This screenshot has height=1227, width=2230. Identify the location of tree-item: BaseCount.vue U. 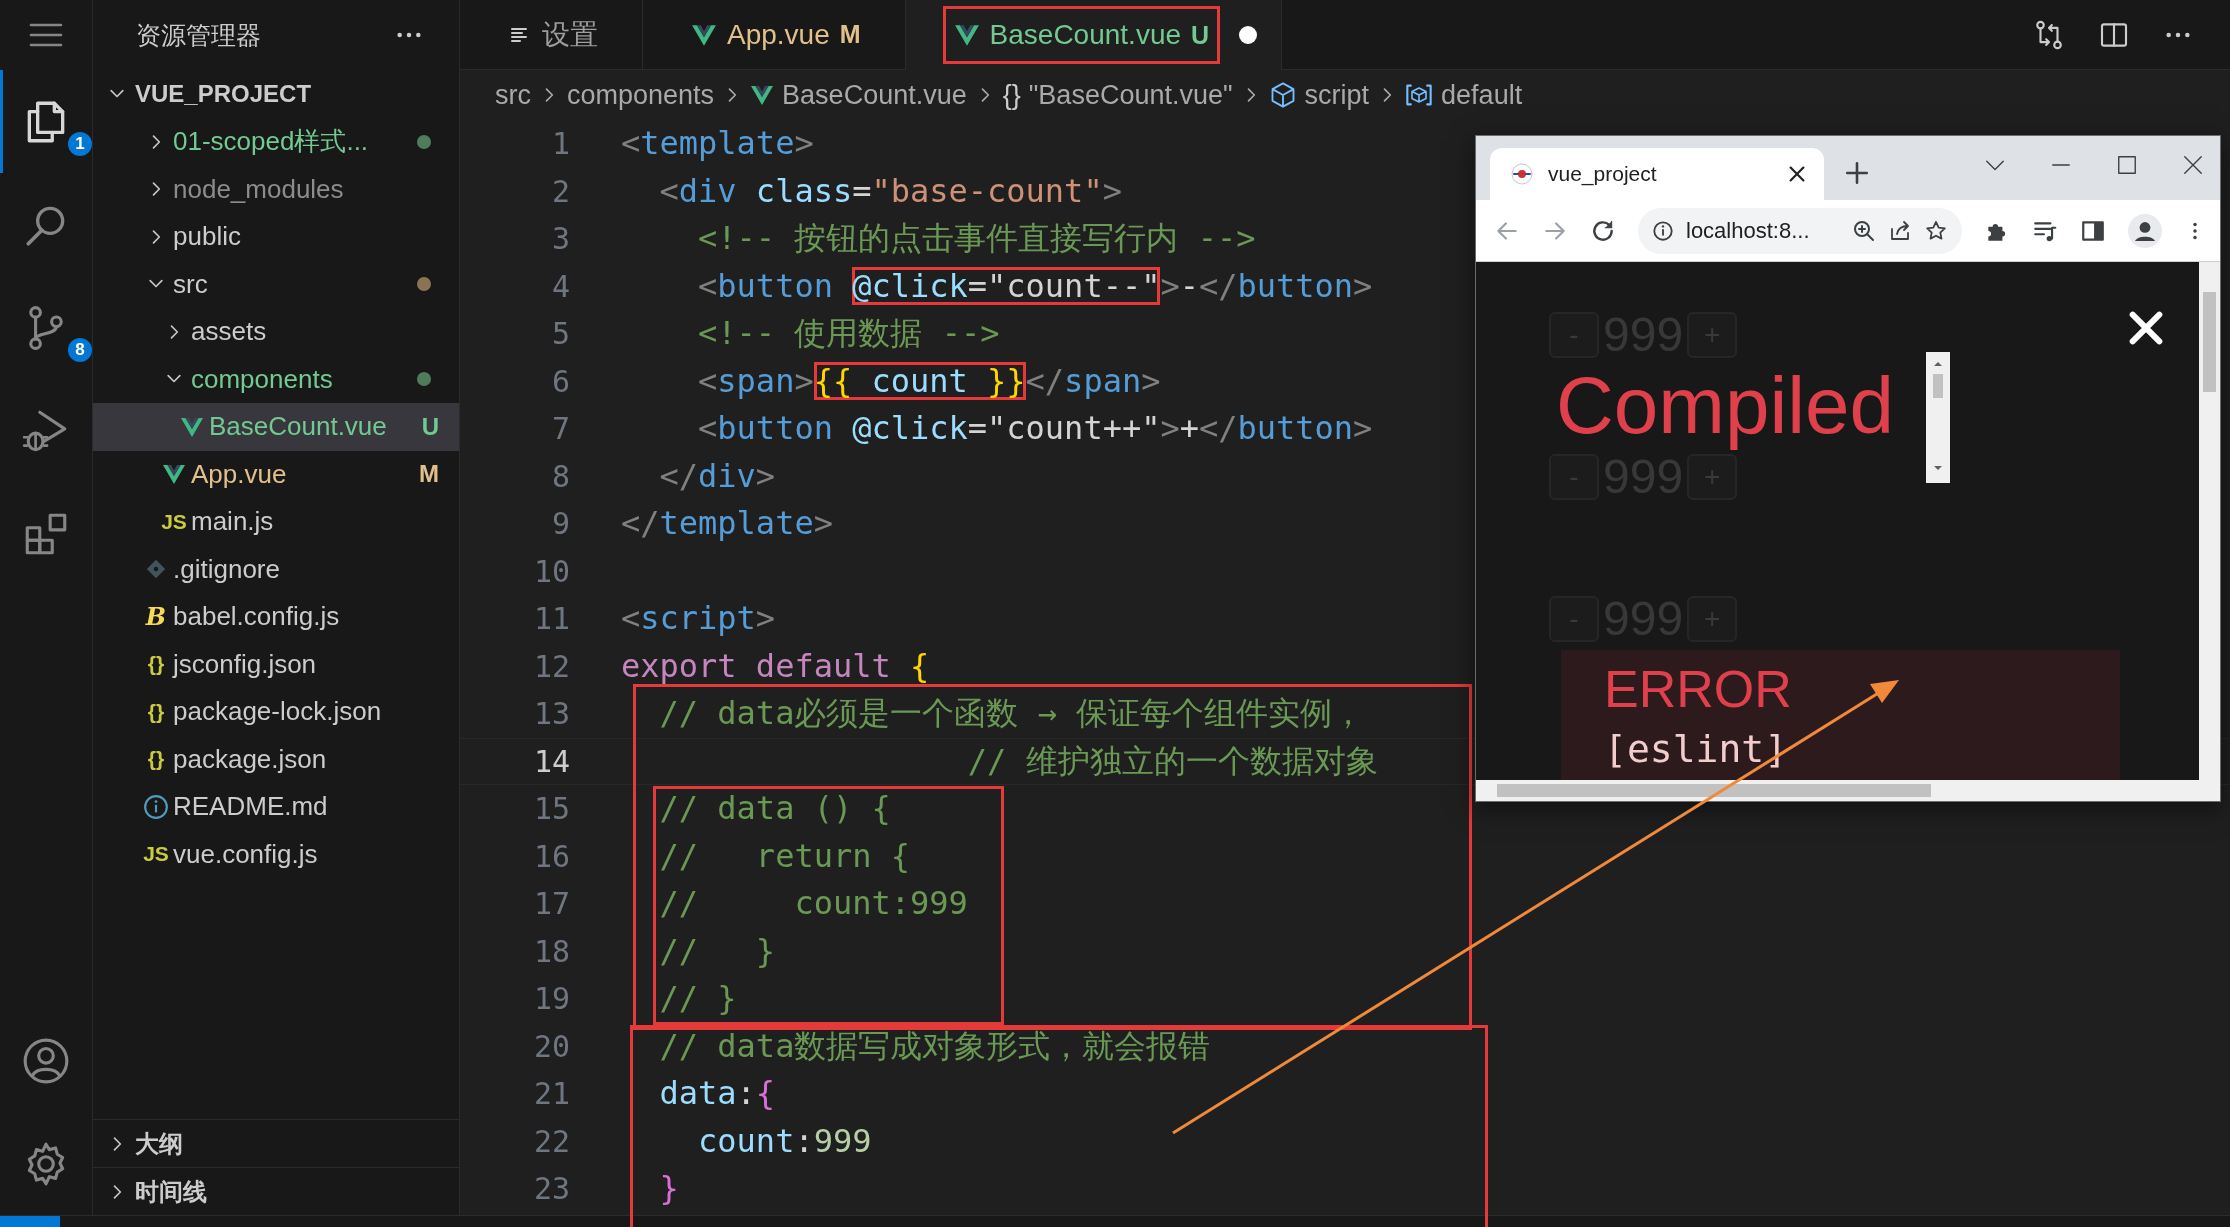
(276, 427).